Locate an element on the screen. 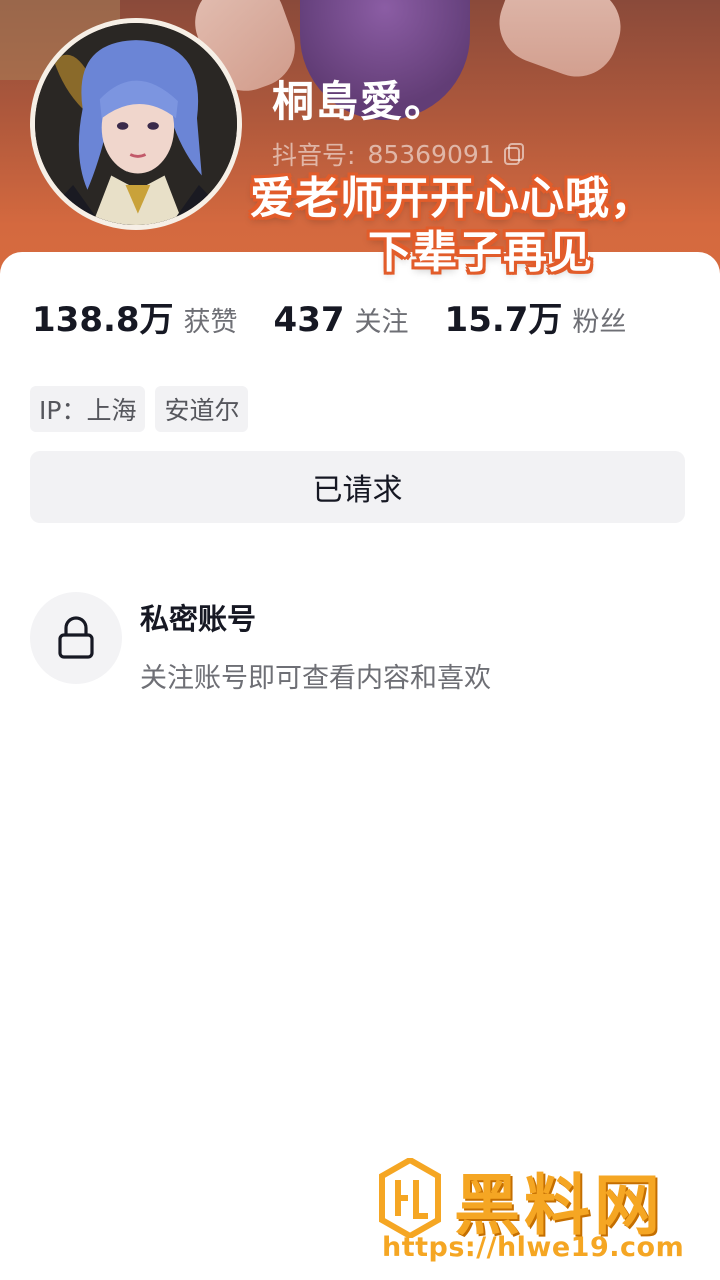 The image size is (720, 1280). stat-likes: 138.8万 获赞 is located at coordinates (135, 316).